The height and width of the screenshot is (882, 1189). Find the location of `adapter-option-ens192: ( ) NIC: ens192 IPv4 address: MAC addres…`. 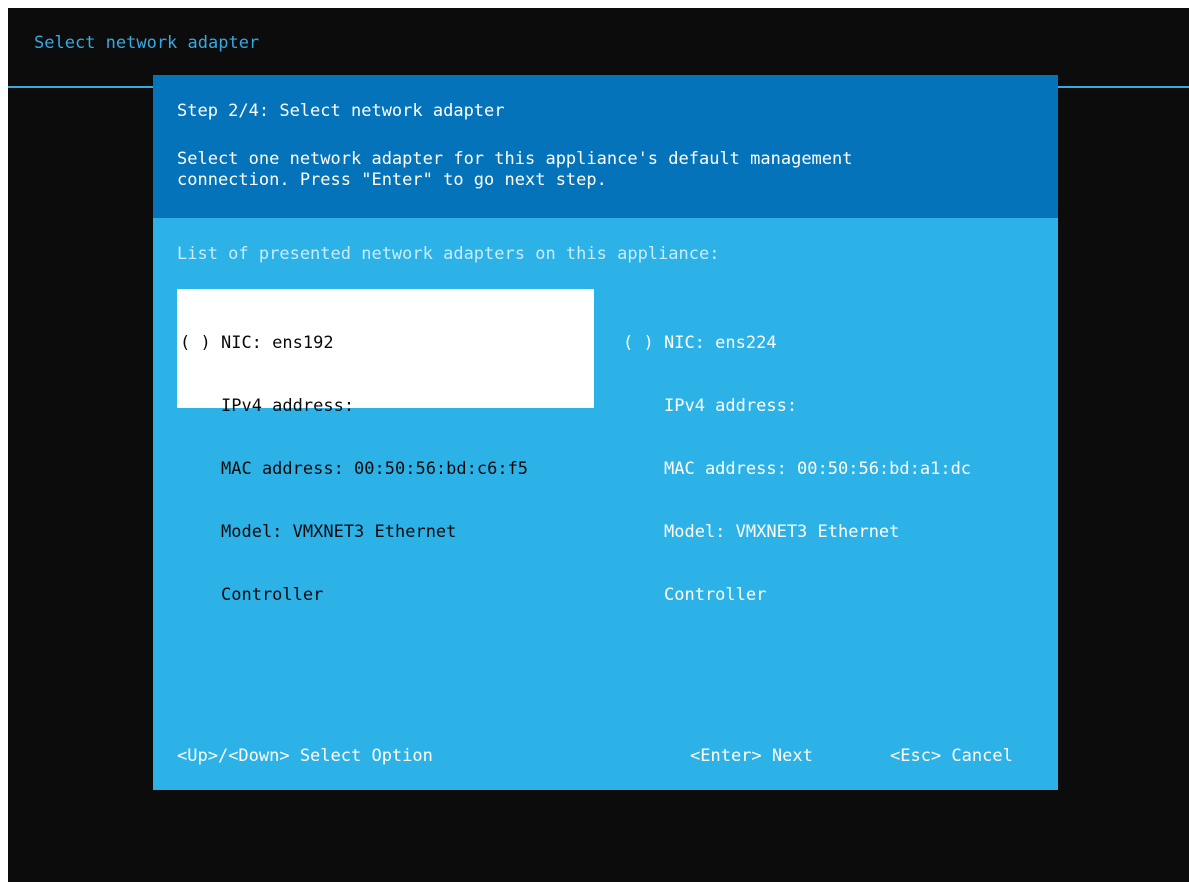

adapter-option-ens192: ( ) NIC: ens192 IPv4 address: MAC addres… is located at coordinates (385, 447).